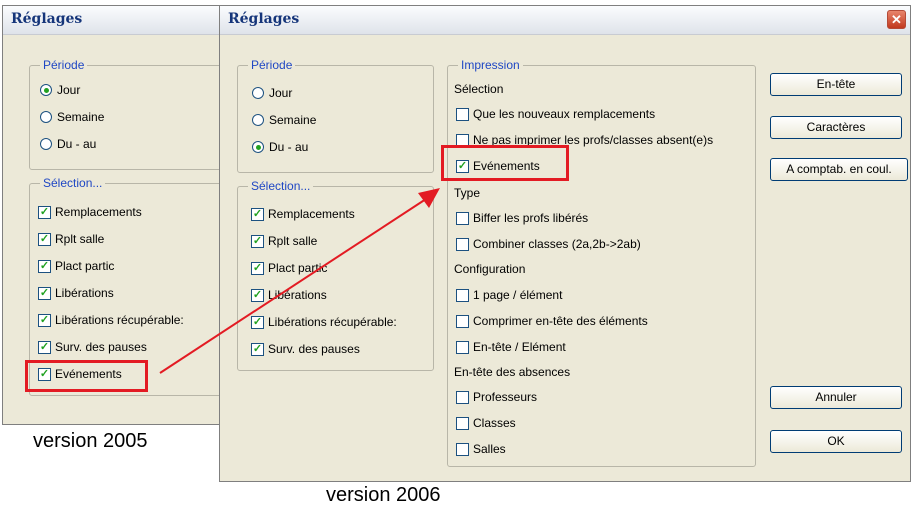  I want to click on checkbox-label: En-tête / Elément, so click(519, 347).